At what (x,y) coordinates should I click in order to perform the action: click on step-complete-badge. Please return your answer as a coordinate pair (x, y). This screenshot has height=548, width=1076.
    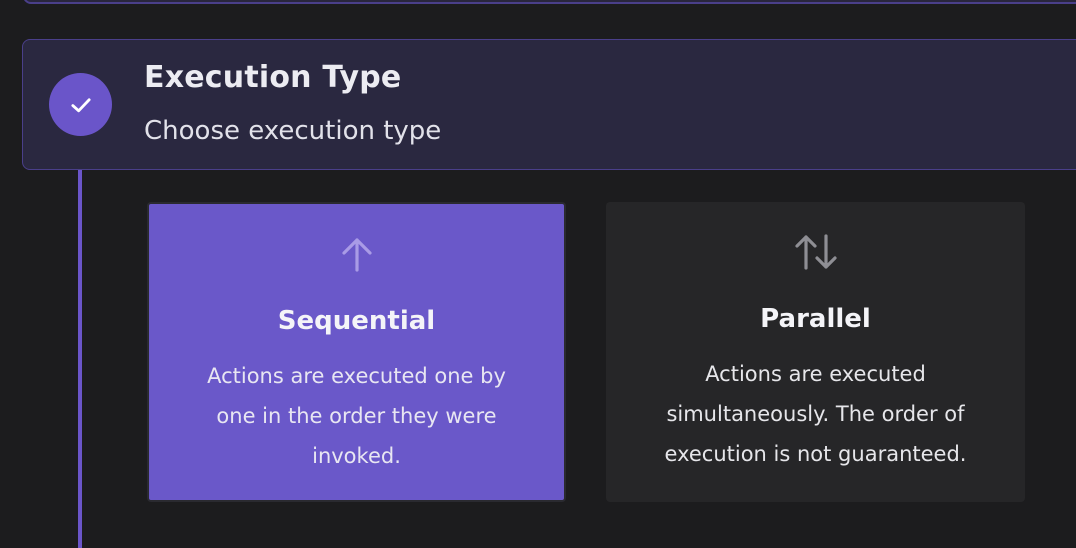
    Looking at the image, I should click on (80, 104).